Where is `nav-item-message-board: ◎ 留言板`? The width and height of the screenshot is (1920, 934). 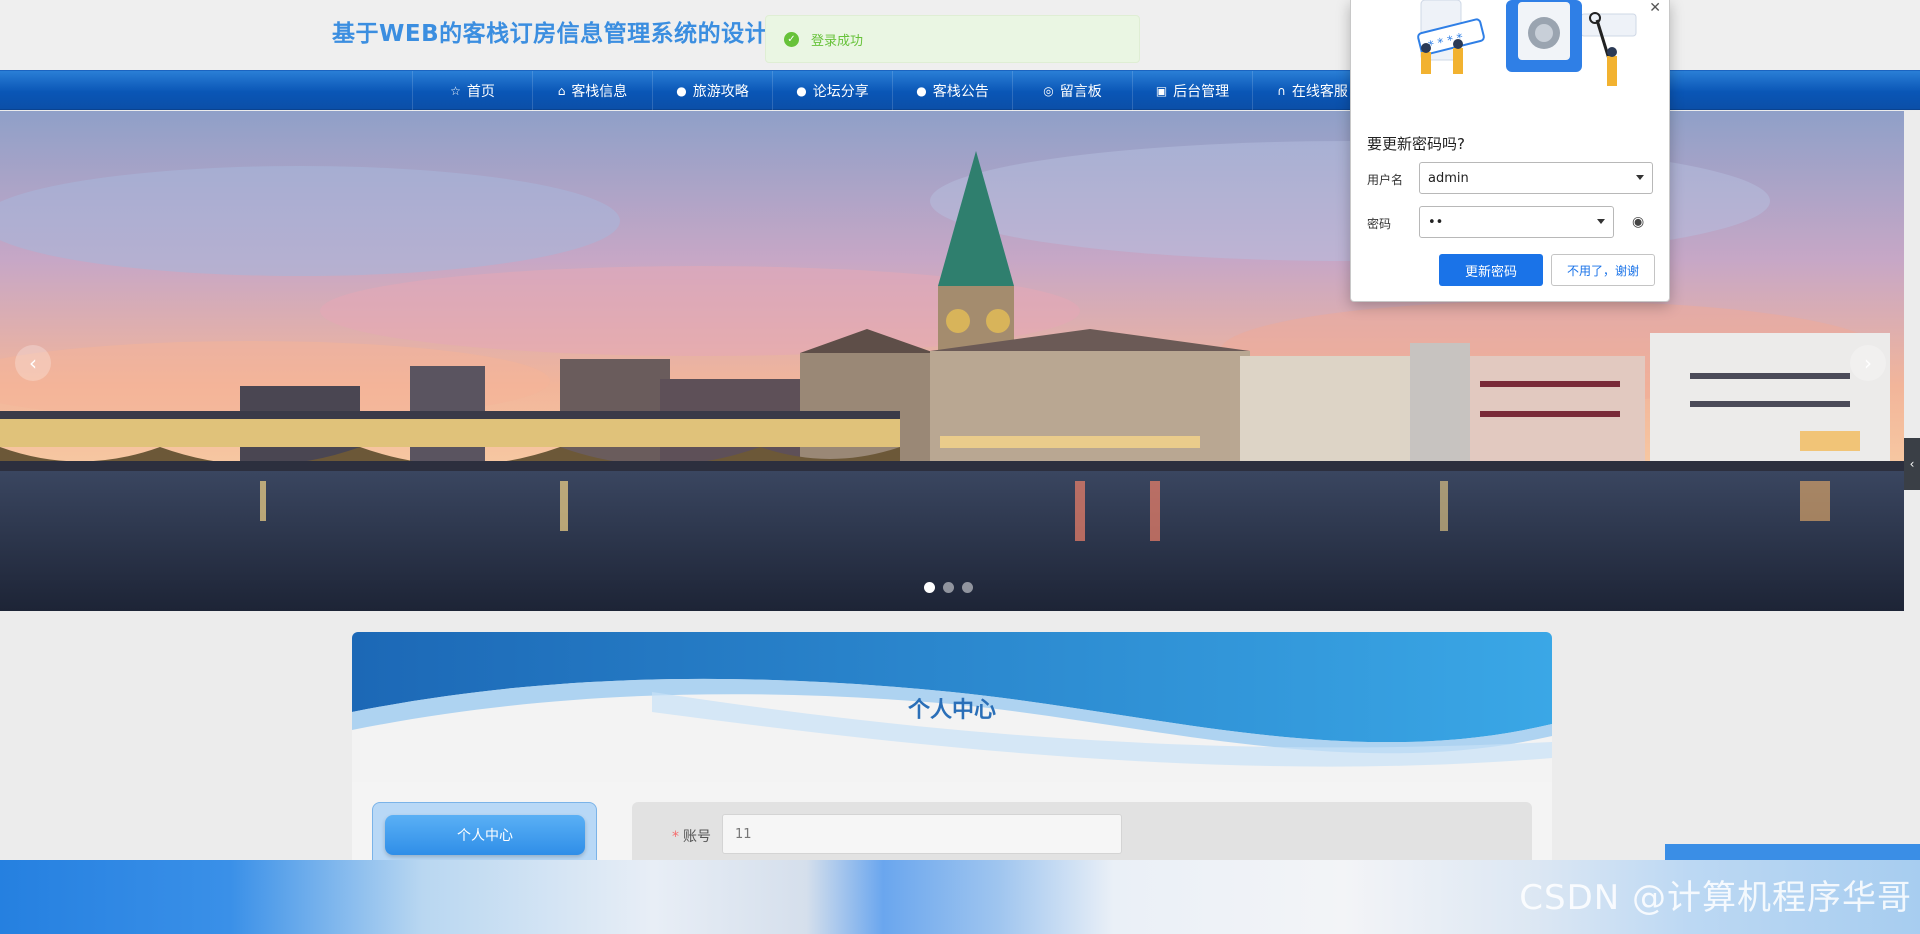
nav-item-message-board: ◎ 留言板 is located at coordinates (1072, 91).